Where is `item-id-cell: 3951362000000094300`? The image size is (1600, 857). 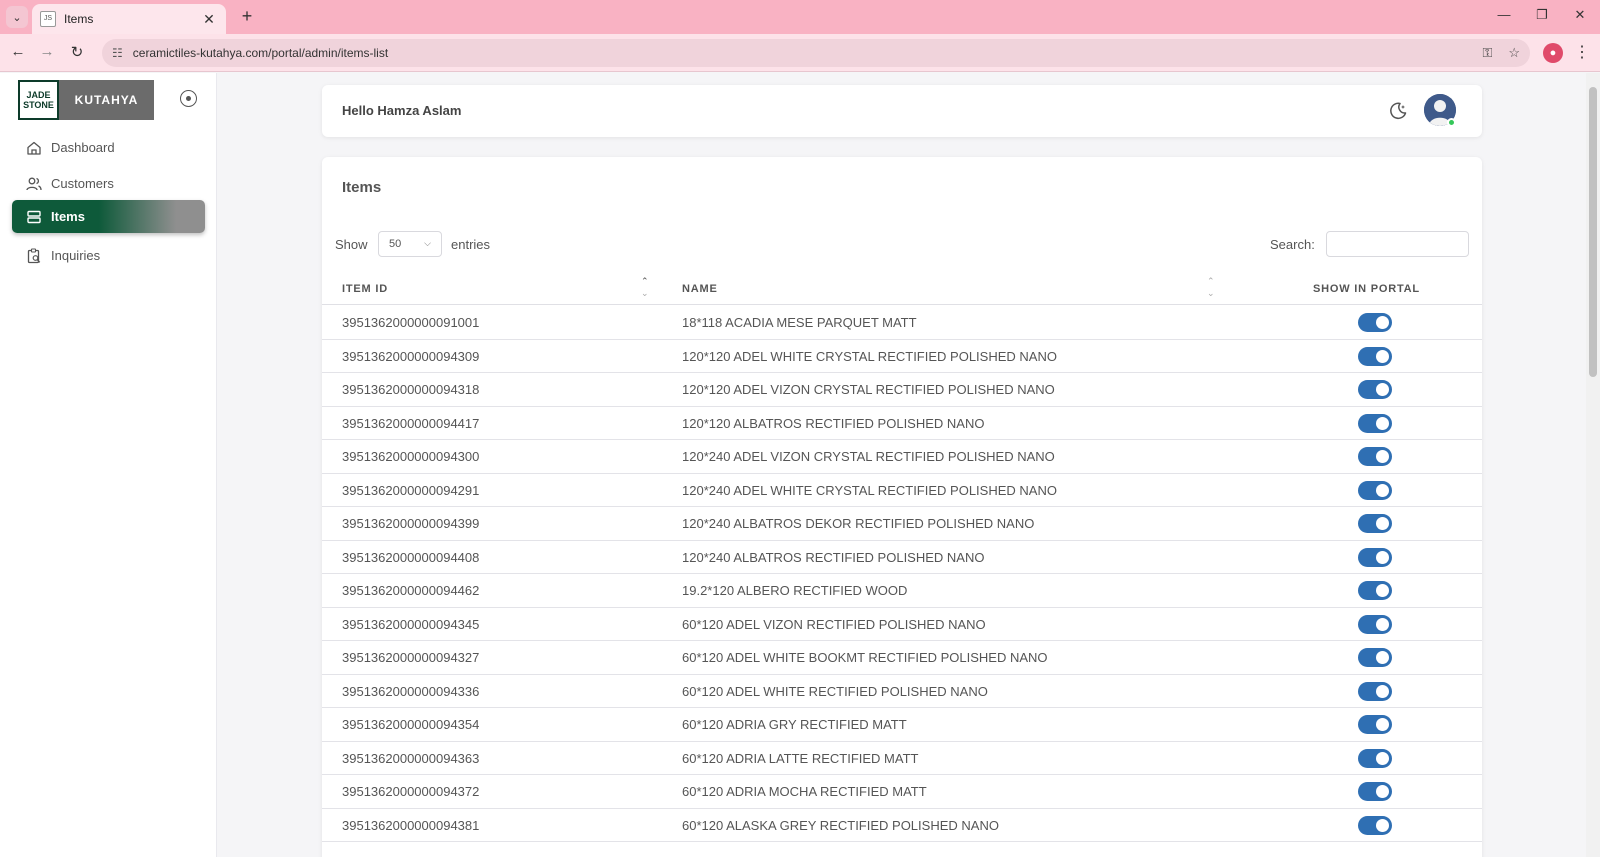 item-id-cell: 3951362000000094300 is located at coordinates (411, 456).